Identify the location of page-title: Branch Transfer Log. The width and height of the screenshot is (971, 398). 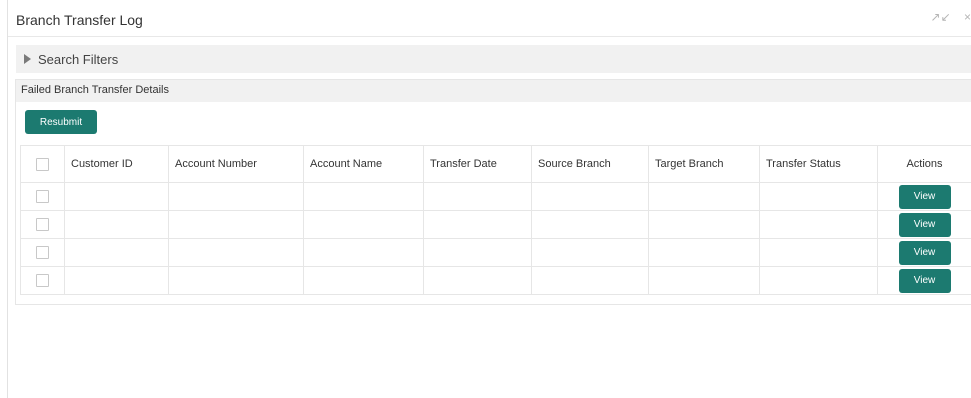
(79, 20).